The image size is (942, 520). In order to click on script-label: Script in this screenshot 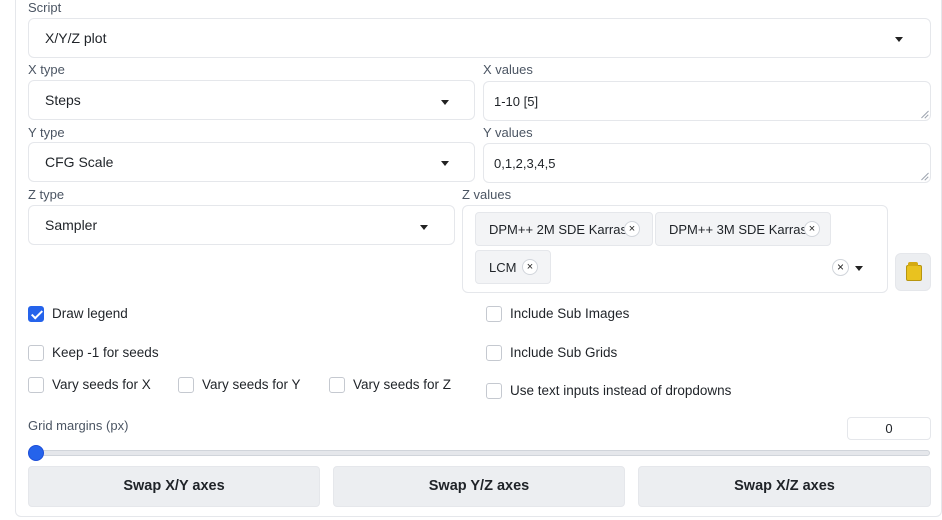, I will do `click(45, 7)`.